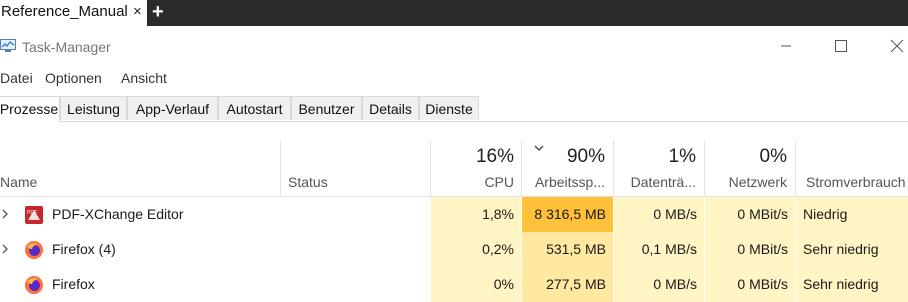 The height and width of the screenshot is (302, 908). What do you see at coordinates (897, 46) in the screenshot?
I see `close-icon` at bounding box center [897, 46].